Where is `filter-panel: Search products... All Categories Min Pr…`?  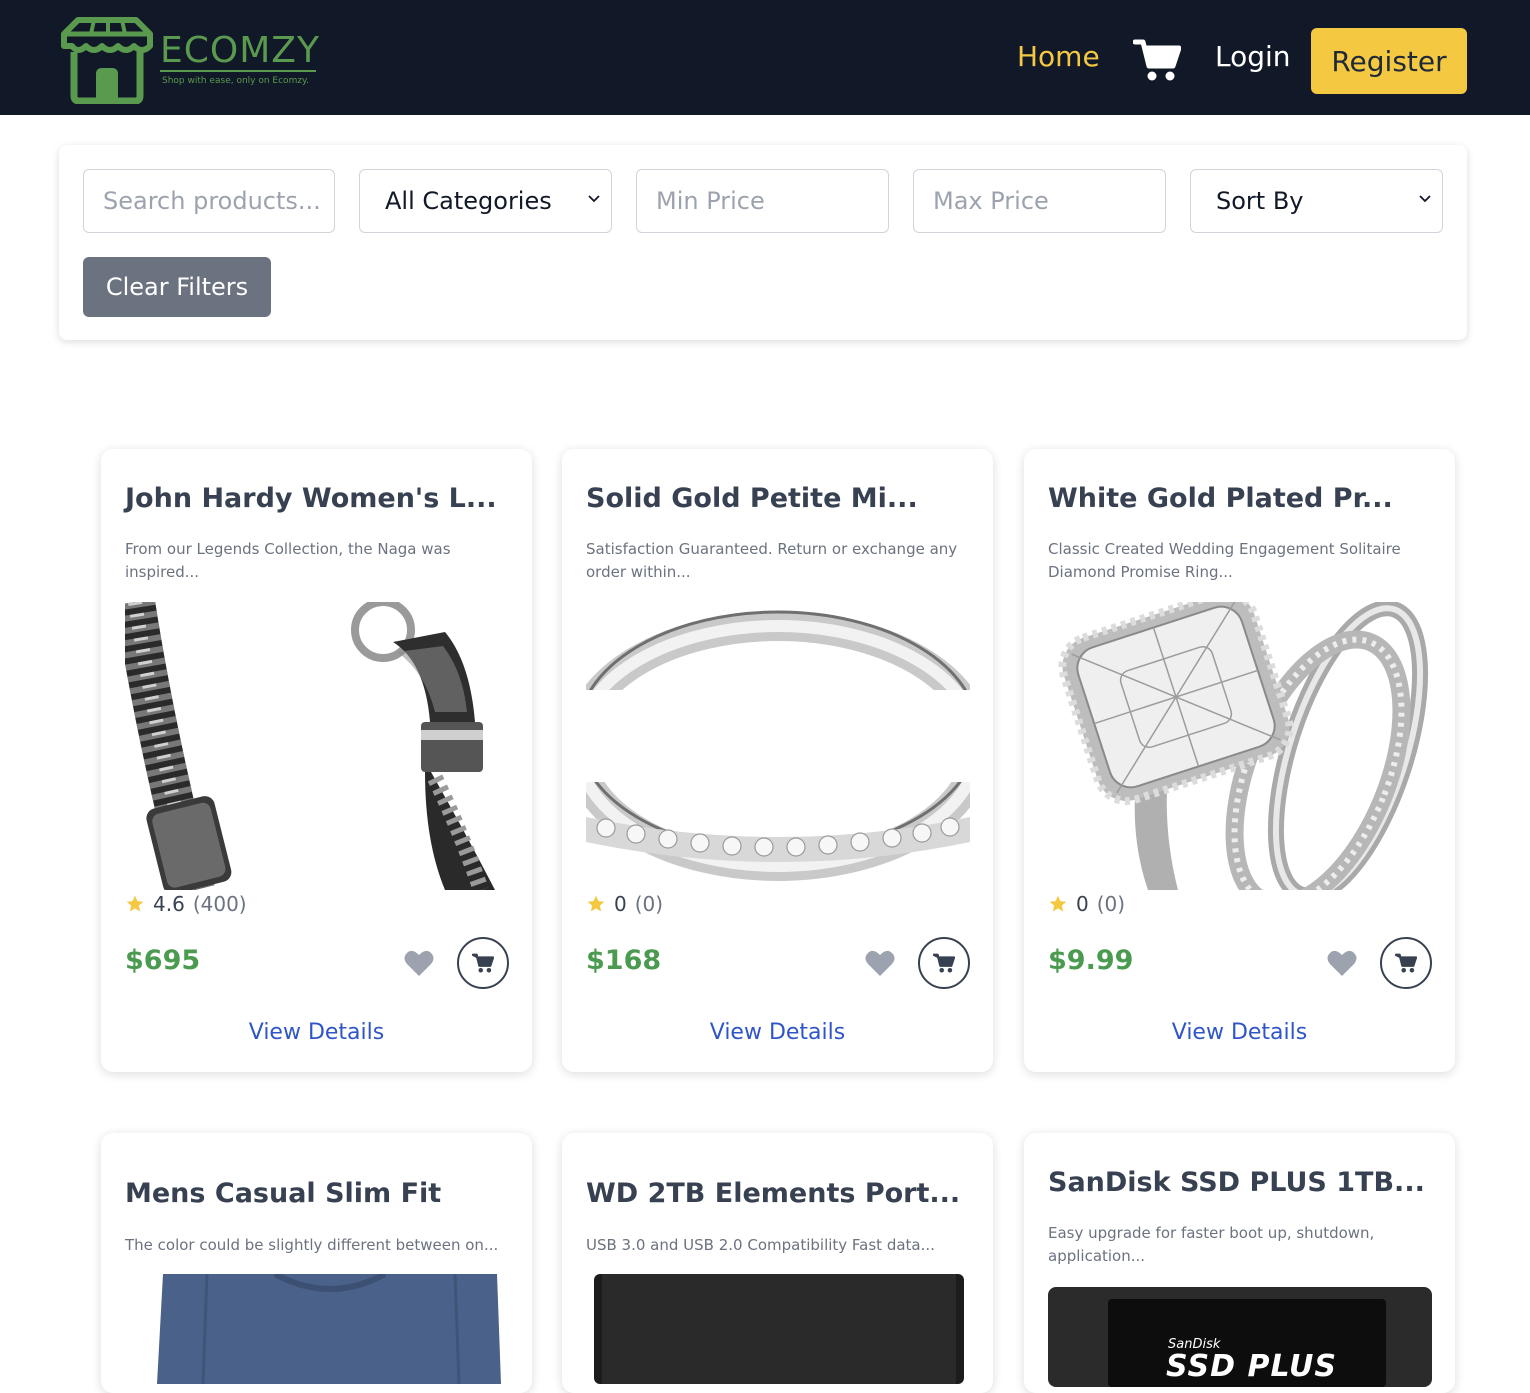
filter-panel: Search products... All Categories Min Pr… is located at coordinates (763, 242).